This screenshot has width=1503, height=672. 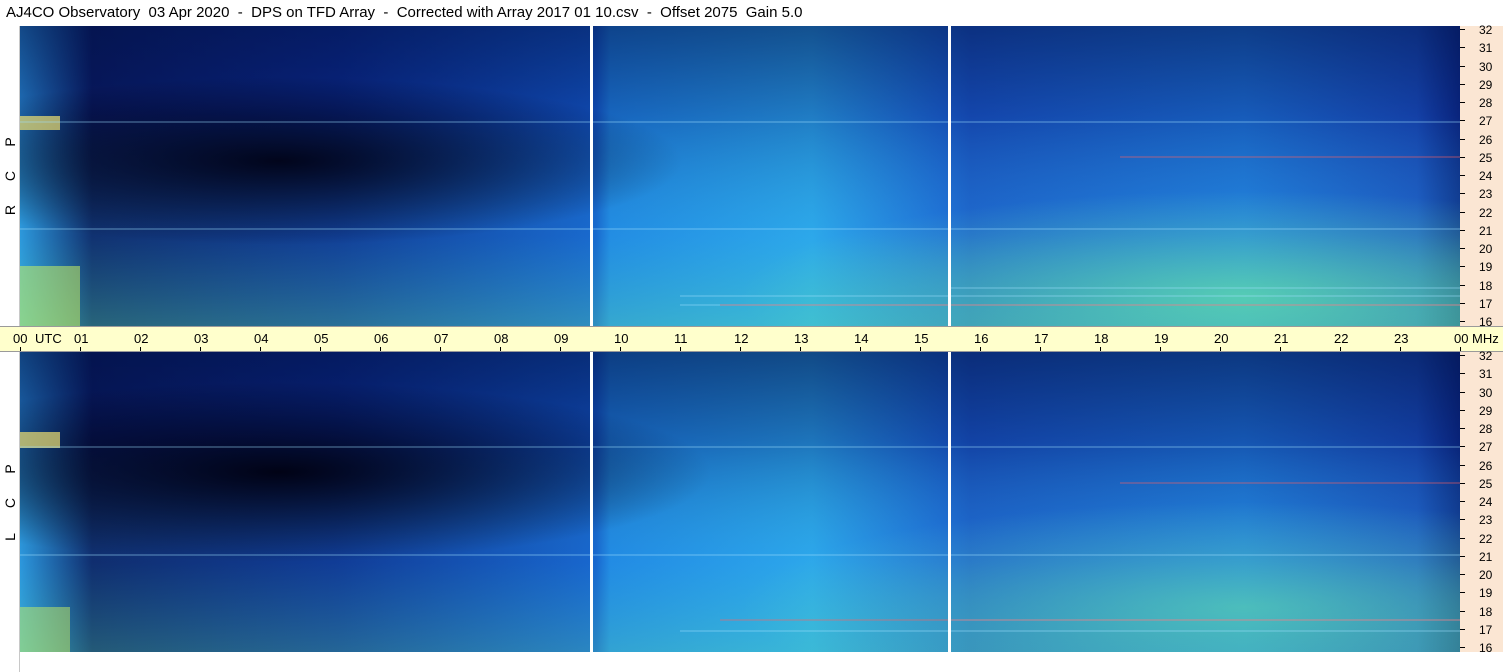 I want to click on hour-label: 09, so click(x=561, y=338).